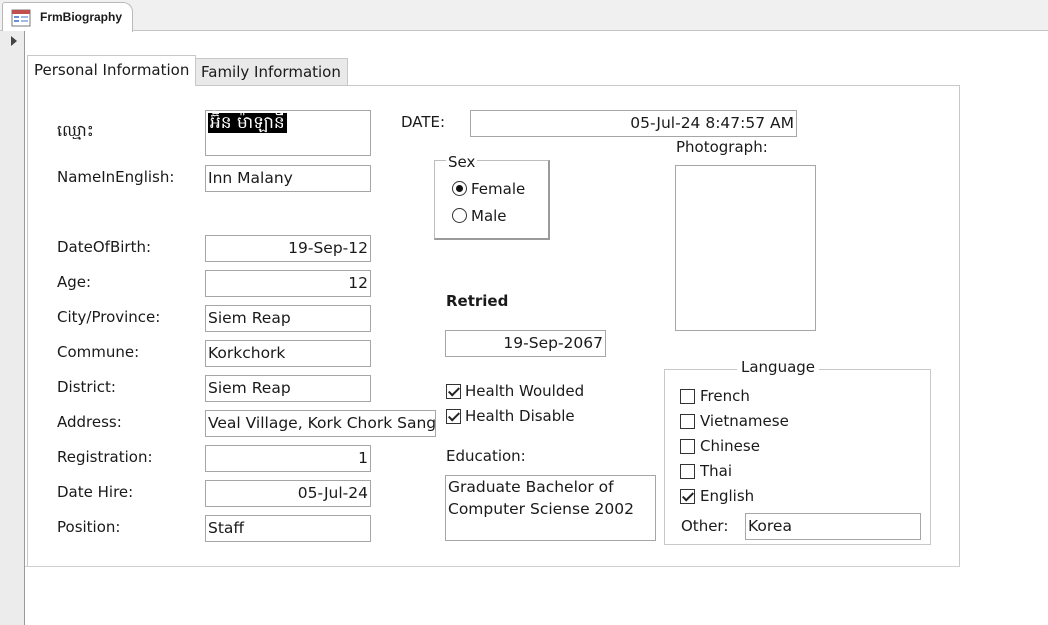 This screenshot has height=625, width=1048. I want to click on french-label: French, so click(725, 396).